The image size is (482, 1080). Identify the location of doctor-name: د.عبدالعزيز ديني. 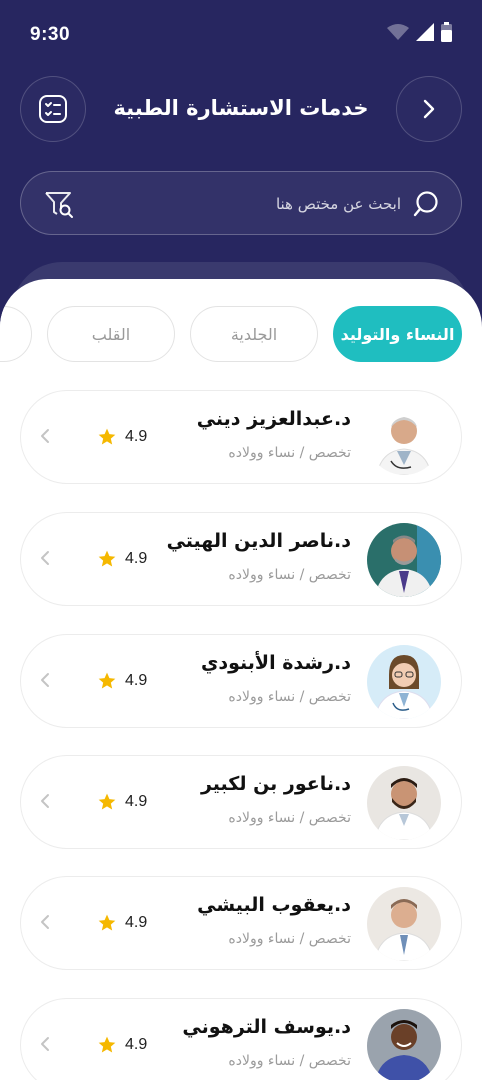
(273, 419).